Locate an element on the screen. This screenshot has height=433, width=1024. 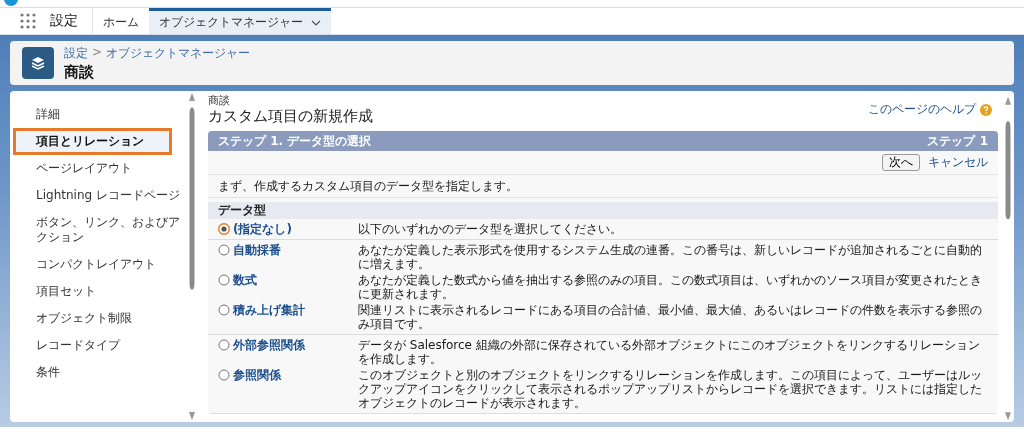
page-title: 商談 is located at coordinates (79, 72).